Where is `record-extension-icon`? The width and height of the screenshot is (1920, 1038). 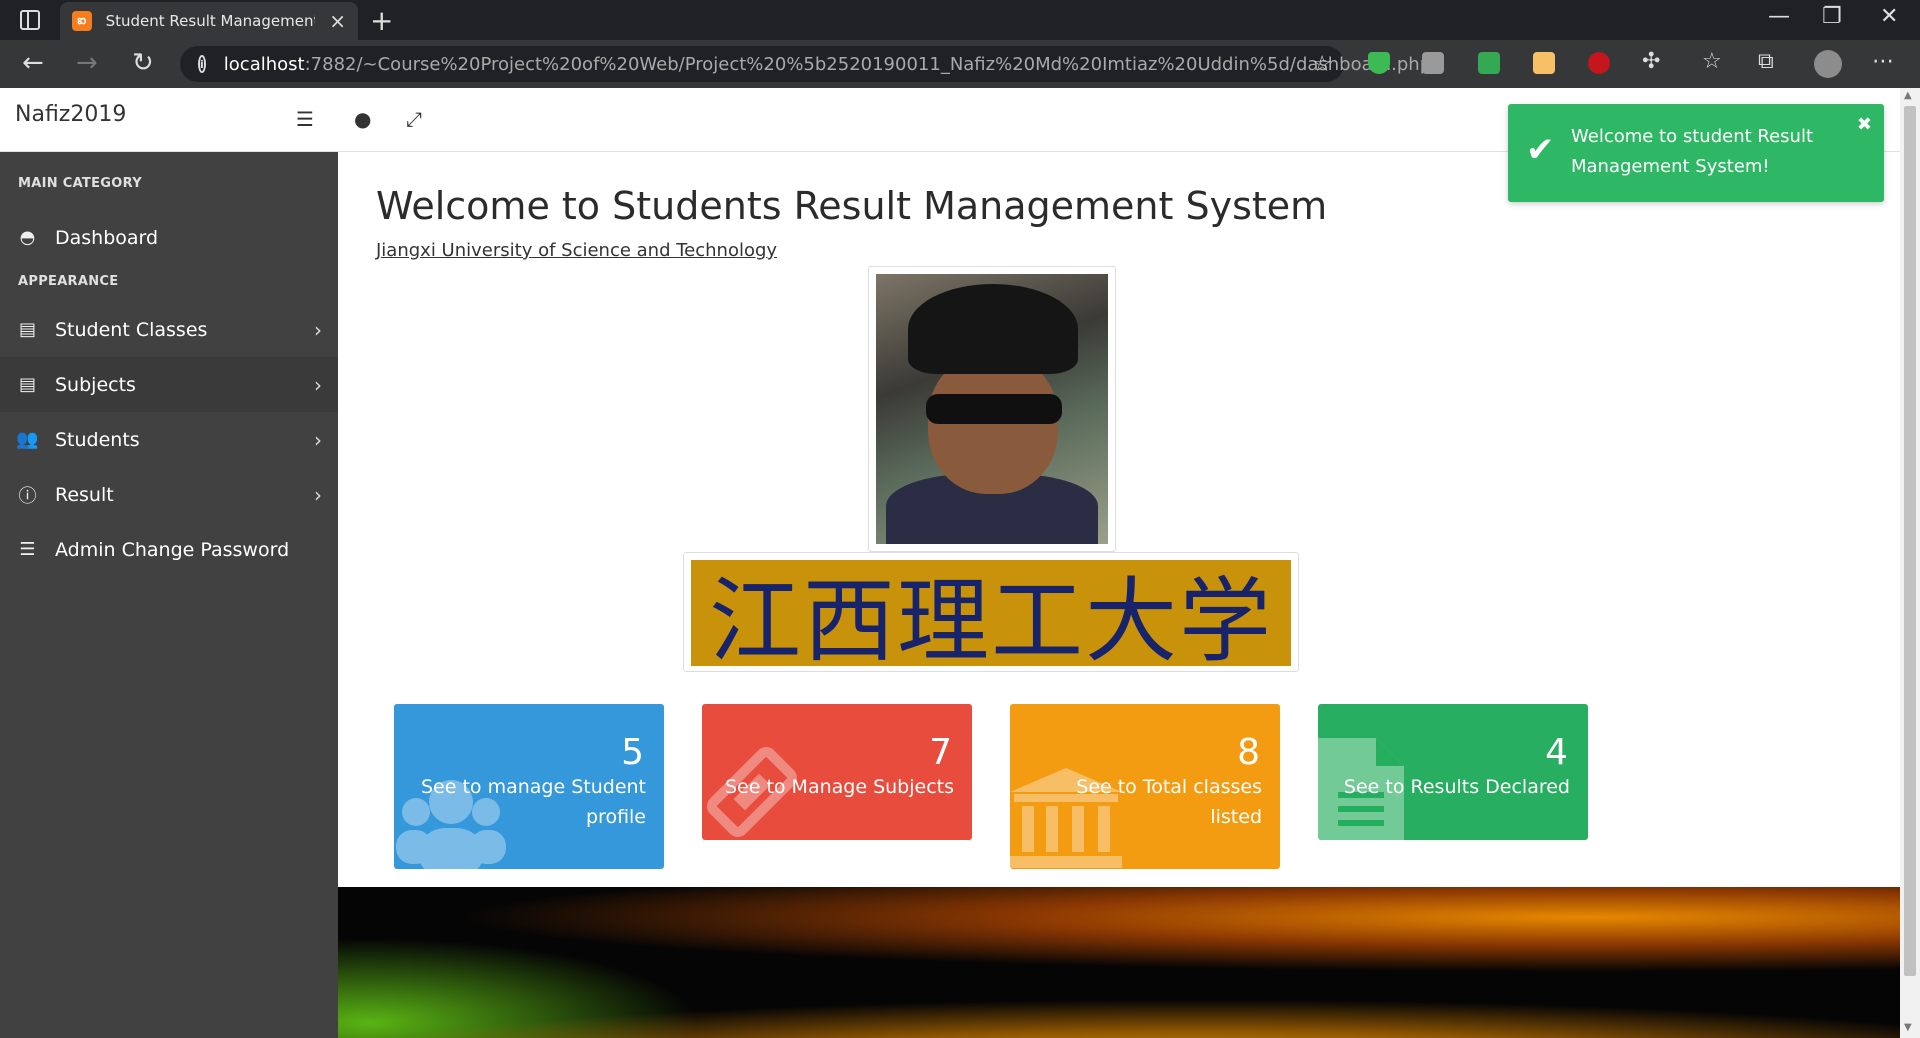
record-extension-icon is located at coordinates (1599, 63).